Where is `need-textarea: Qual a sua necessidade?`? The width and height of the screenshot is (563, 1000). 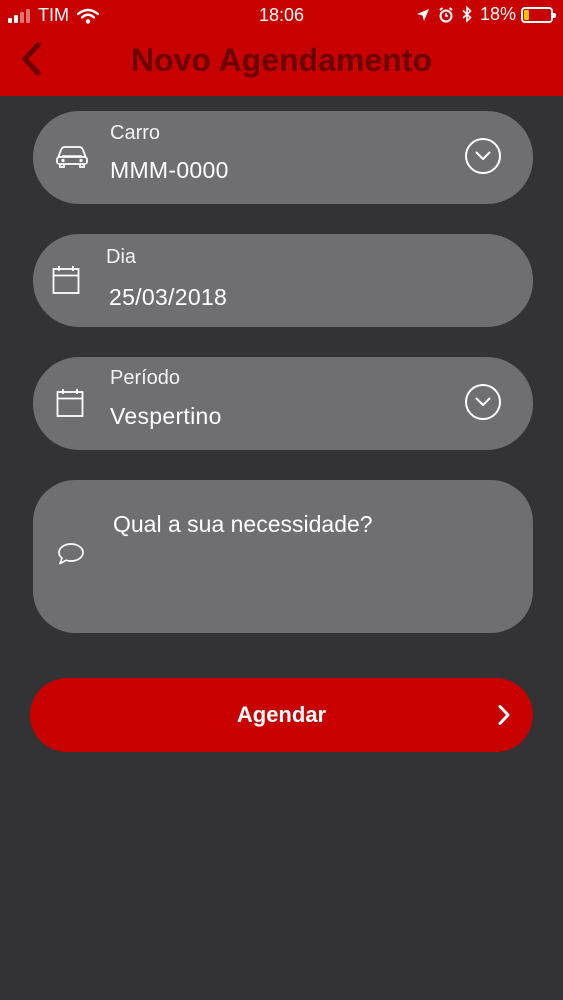 need-textarea: Qual a sua necessidade? is located at coordinates (283, 556).